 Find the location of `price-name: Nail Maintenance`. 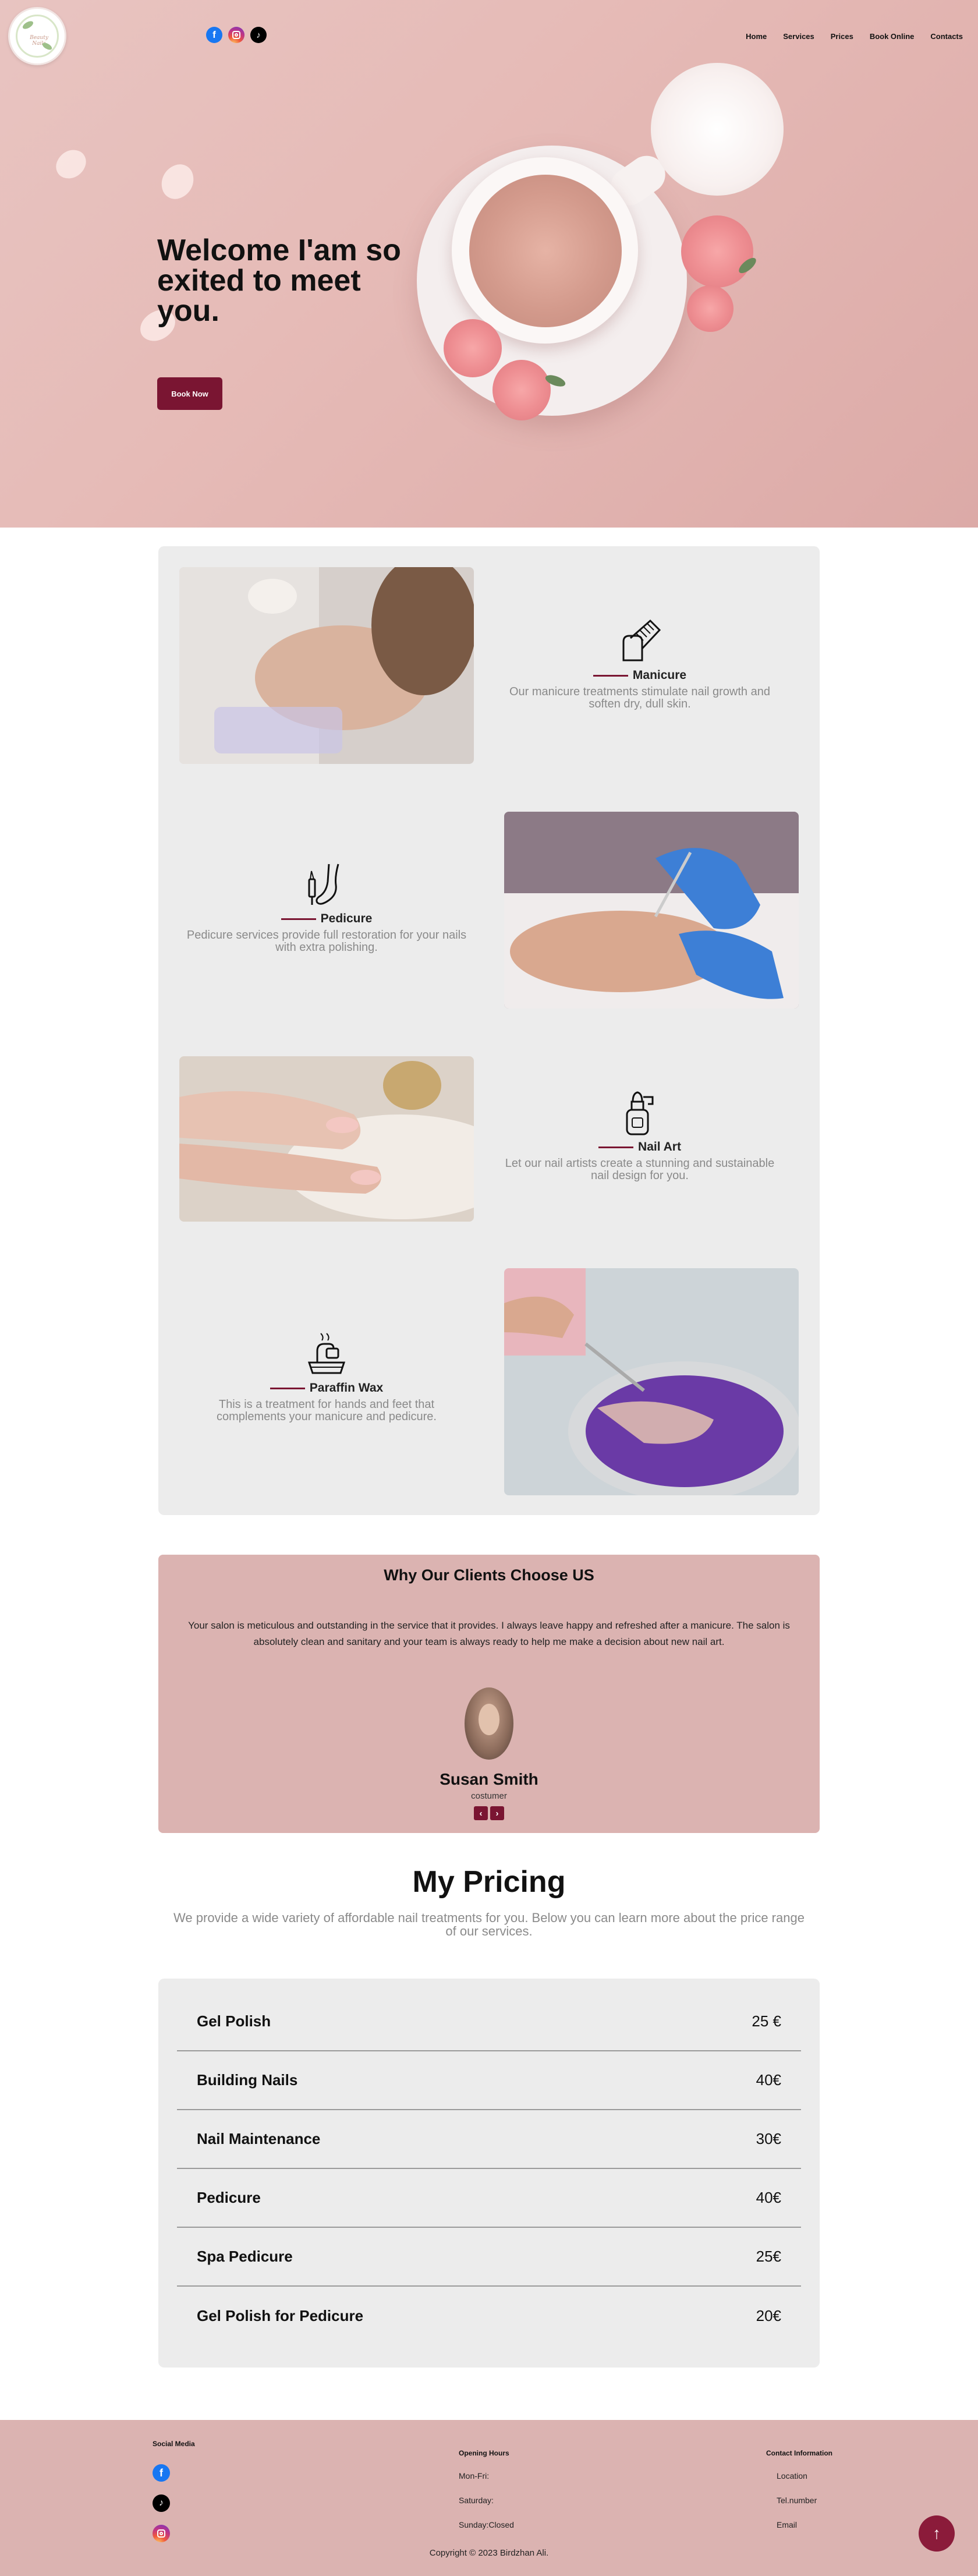

price-name: Nail Maintenance is located at coordinates (259, 2138).